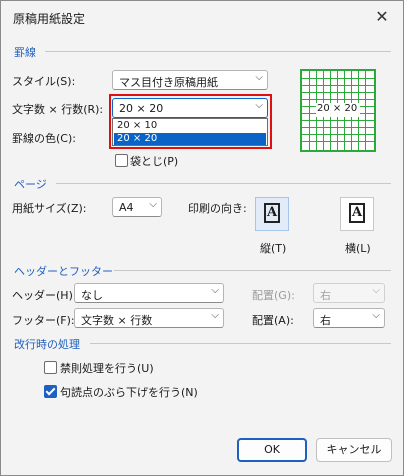 This screenshot has height=476, width=404. Describe the element at coordinates (58, 109) in the screenshot. I see `grid-label: 文字数 × 行数(R):` at that location.